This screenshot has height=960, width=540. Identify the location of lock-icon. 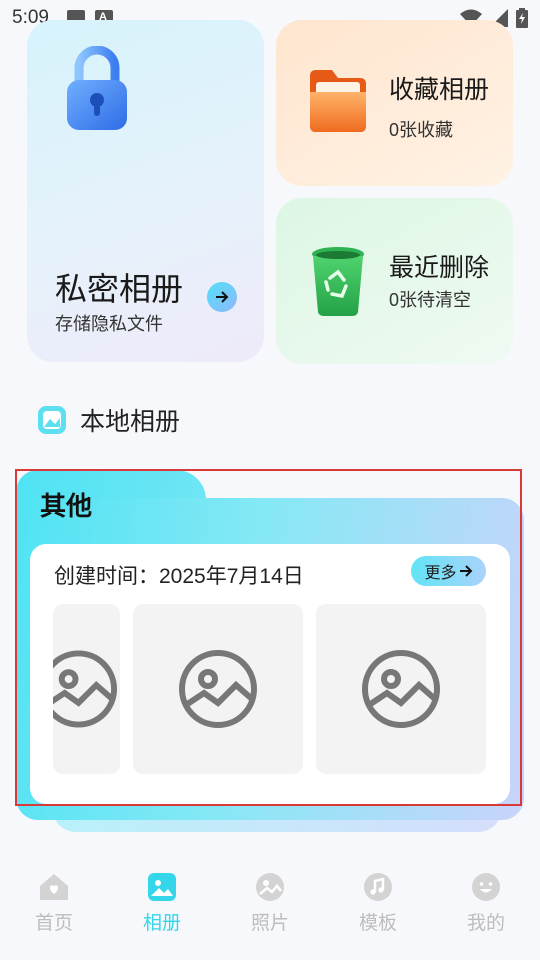
(97, 88).